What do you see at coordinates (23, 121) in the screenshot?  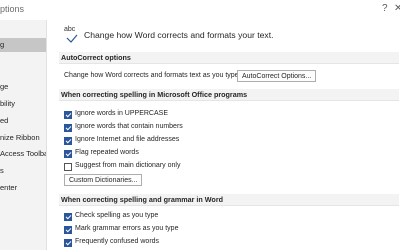 I see `sidebar-item-advanced: ed` at bounding box center [23, 121].